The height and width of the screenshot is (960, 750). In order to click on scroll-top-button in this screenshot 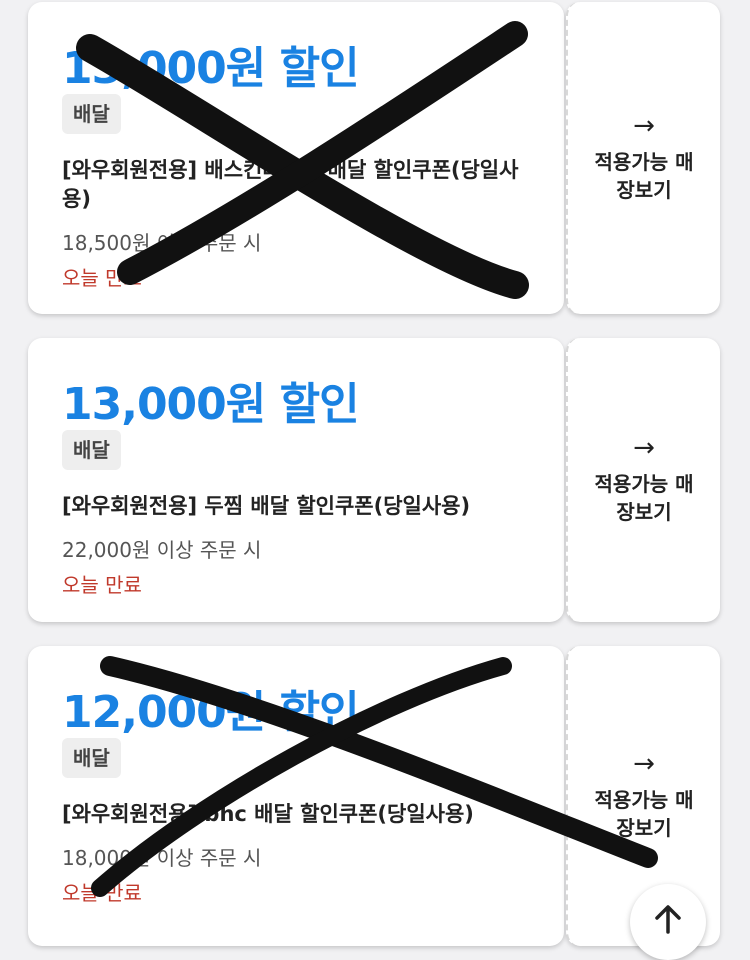, I will do `click(668, 922)`.